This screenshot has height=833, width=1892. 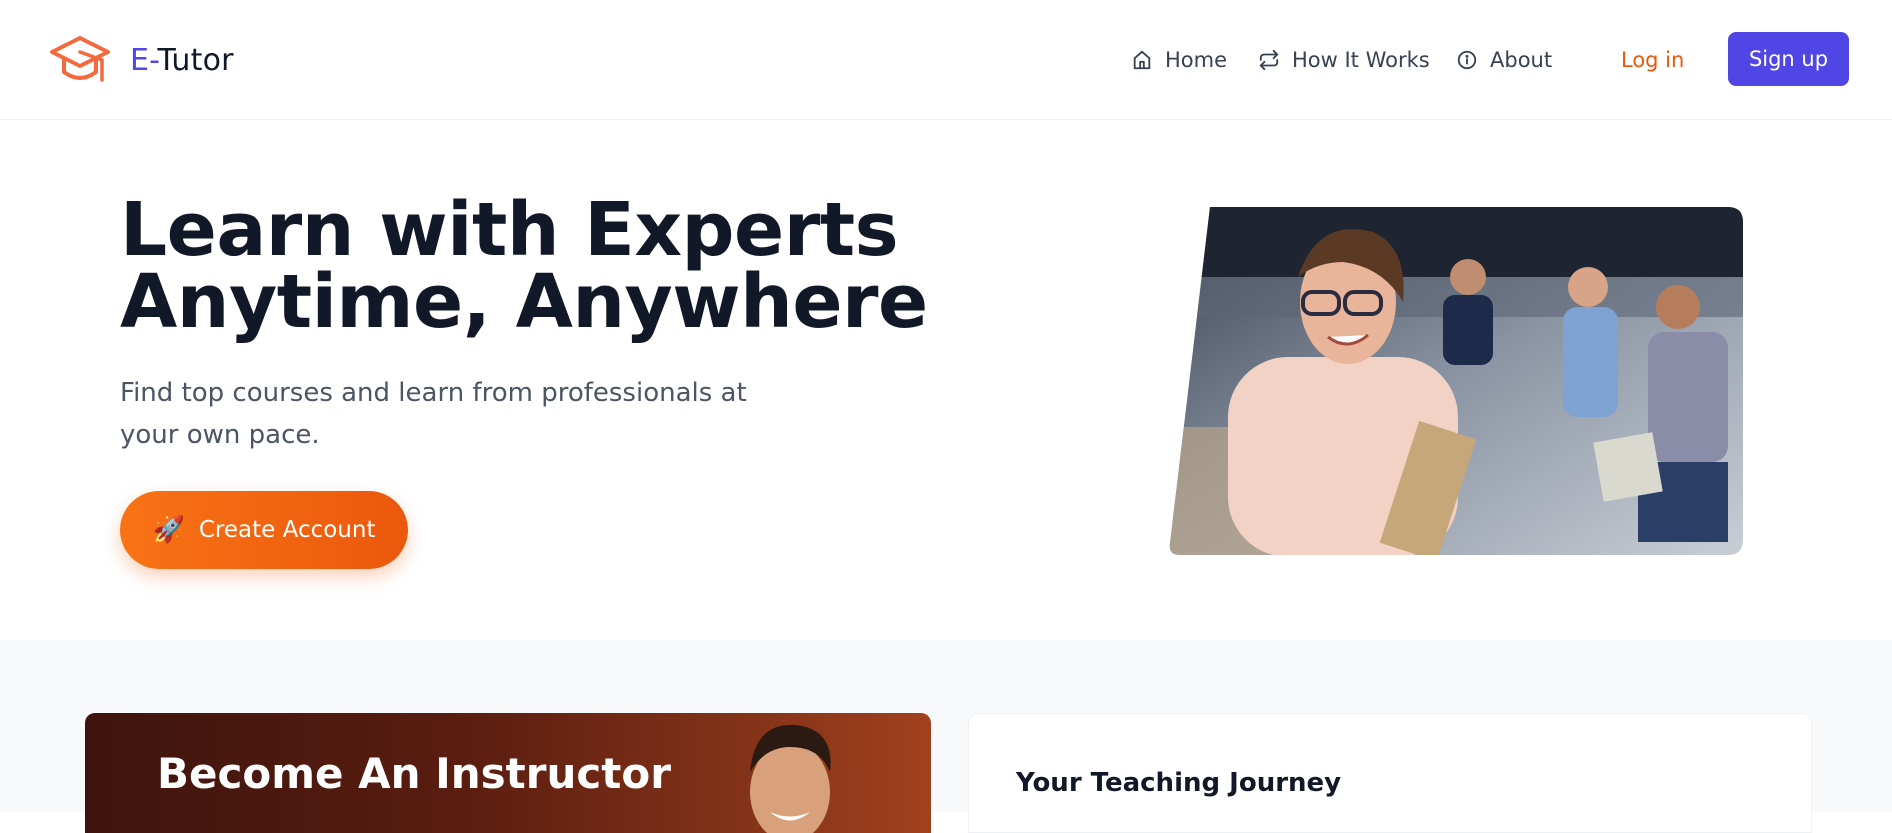 I want to click on graduation-cap-icon, so click(x=80, y=59).